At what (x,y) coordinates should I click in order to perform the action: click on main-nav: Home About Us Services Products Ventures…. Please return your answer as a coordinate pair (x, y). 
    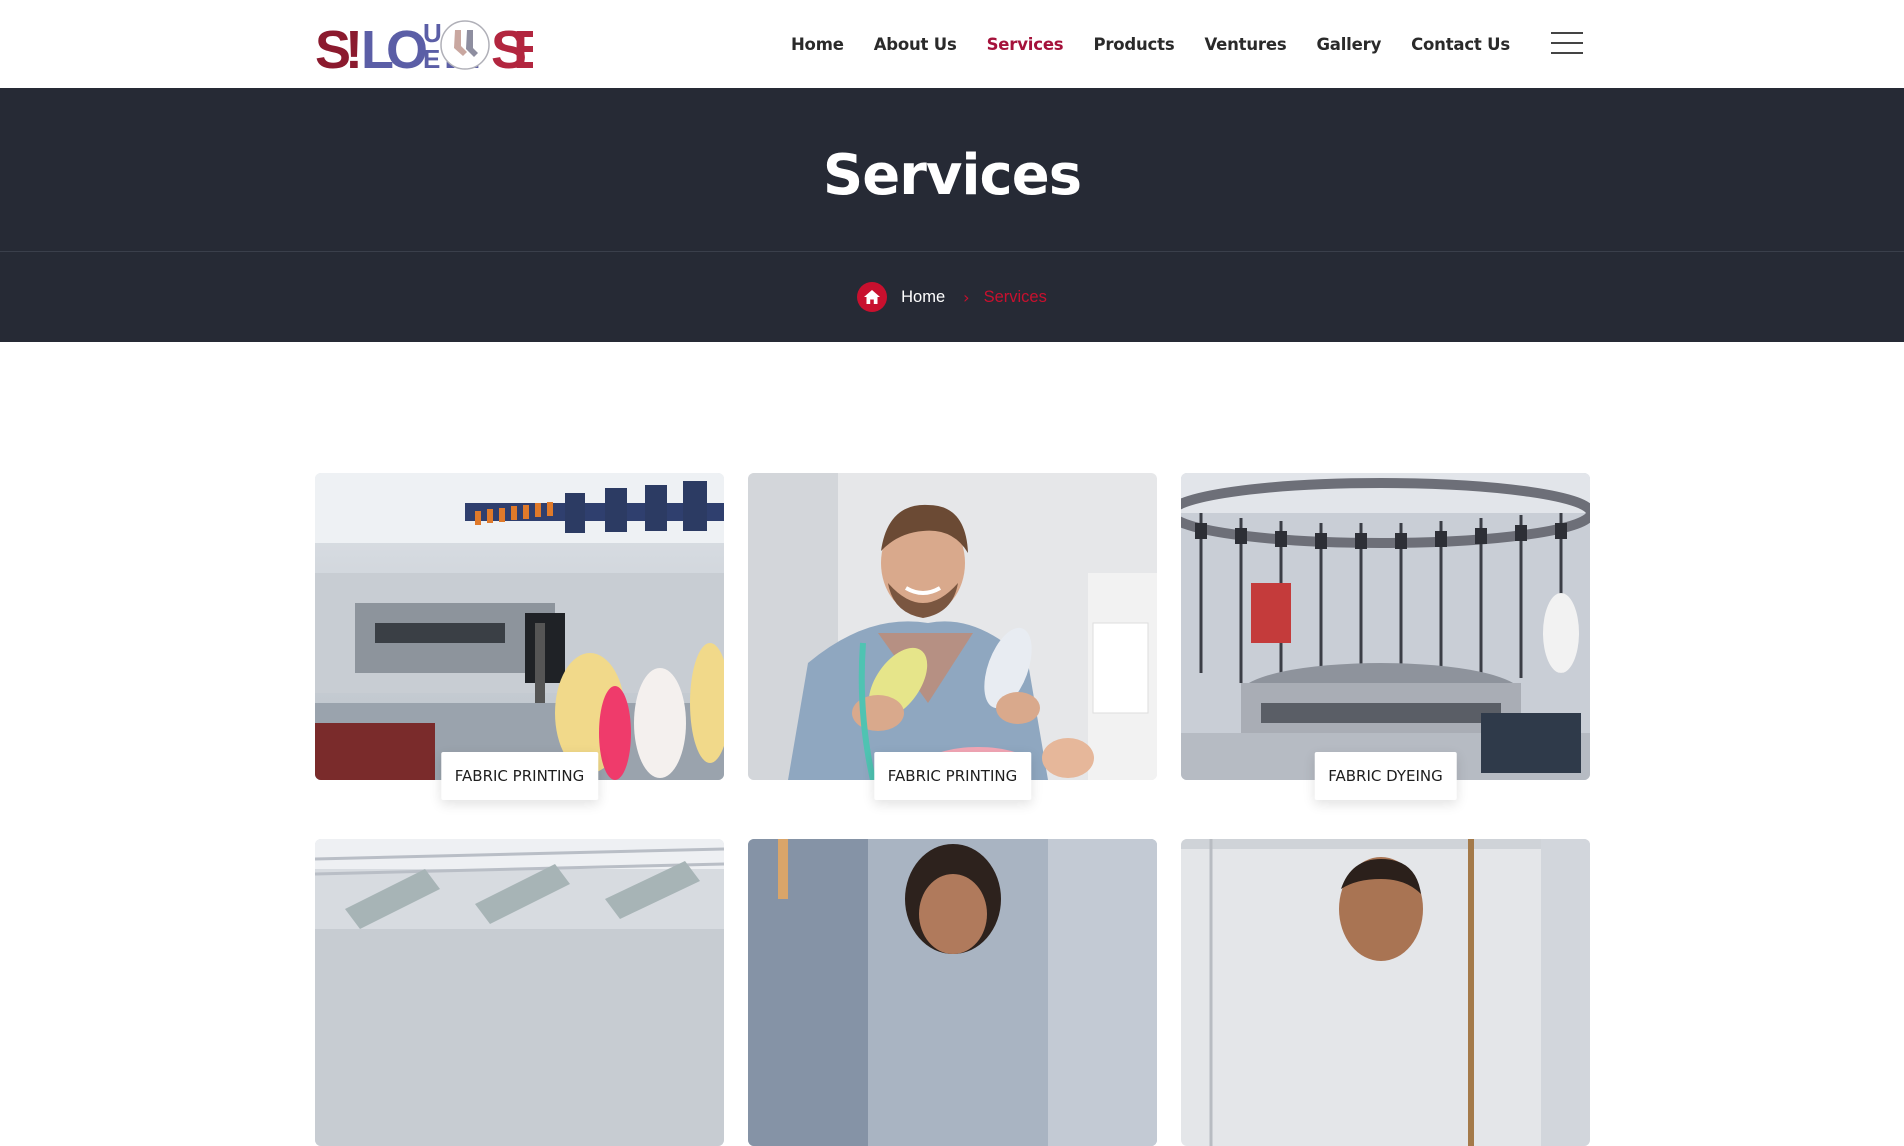
    Looking at the image, I should click on (1150, 44).